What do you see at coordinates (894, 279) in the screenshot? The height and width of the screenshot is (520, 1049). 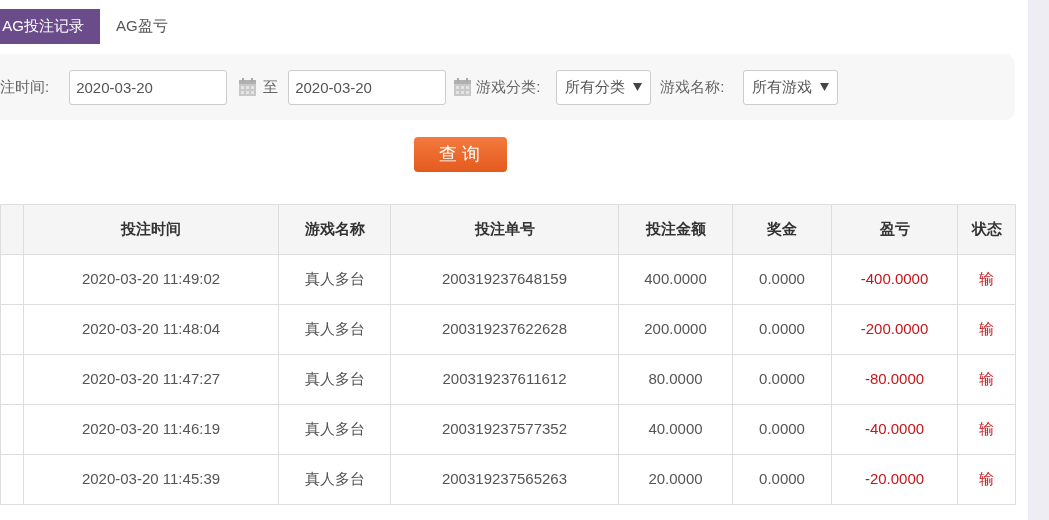 I see `table-cell: -400.0000` at bounding box center [894, 279].